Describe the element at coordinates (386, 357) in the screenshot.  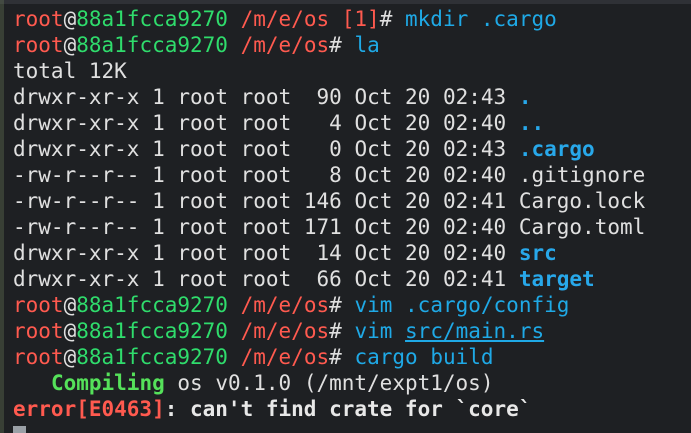
I see `command-name: cargo` at that location.